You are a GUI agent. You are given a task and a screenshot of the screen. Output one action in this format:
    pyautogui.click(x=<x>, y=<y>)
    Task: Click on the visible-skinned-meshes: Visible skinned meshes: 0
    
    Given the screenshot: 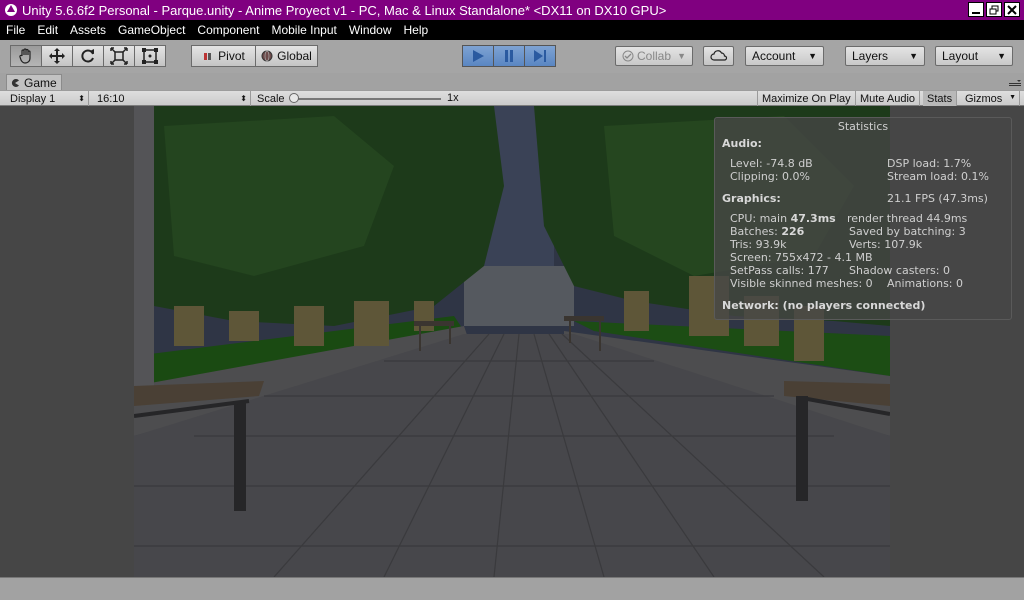 What is the action you would take?
    pyautogui.click(x=801, y=283)
    